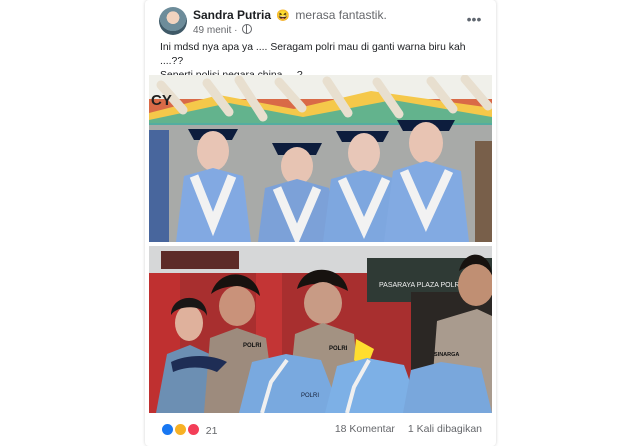  What do you see at coordinates (193, 429) in the screenshot?
I see `love-reaction-icon` at bounding box center [193, 429].